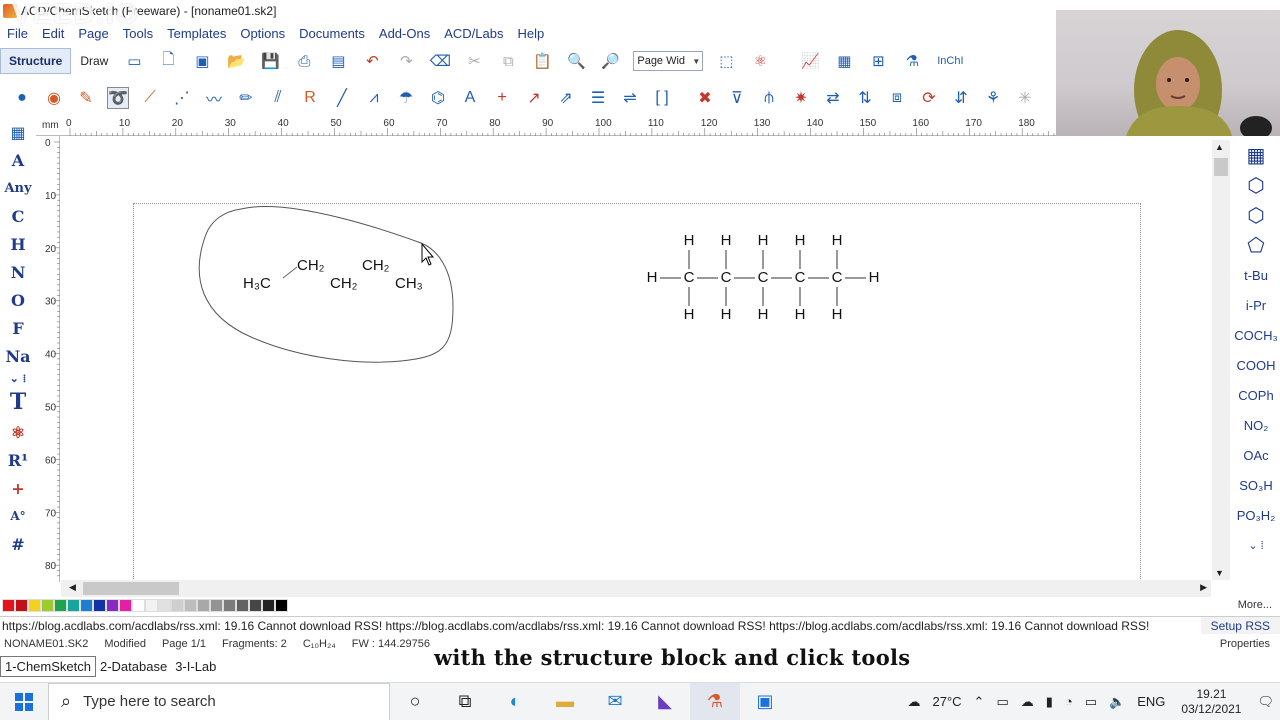  I want to click on select-icon: ▦, so click(18, 132).